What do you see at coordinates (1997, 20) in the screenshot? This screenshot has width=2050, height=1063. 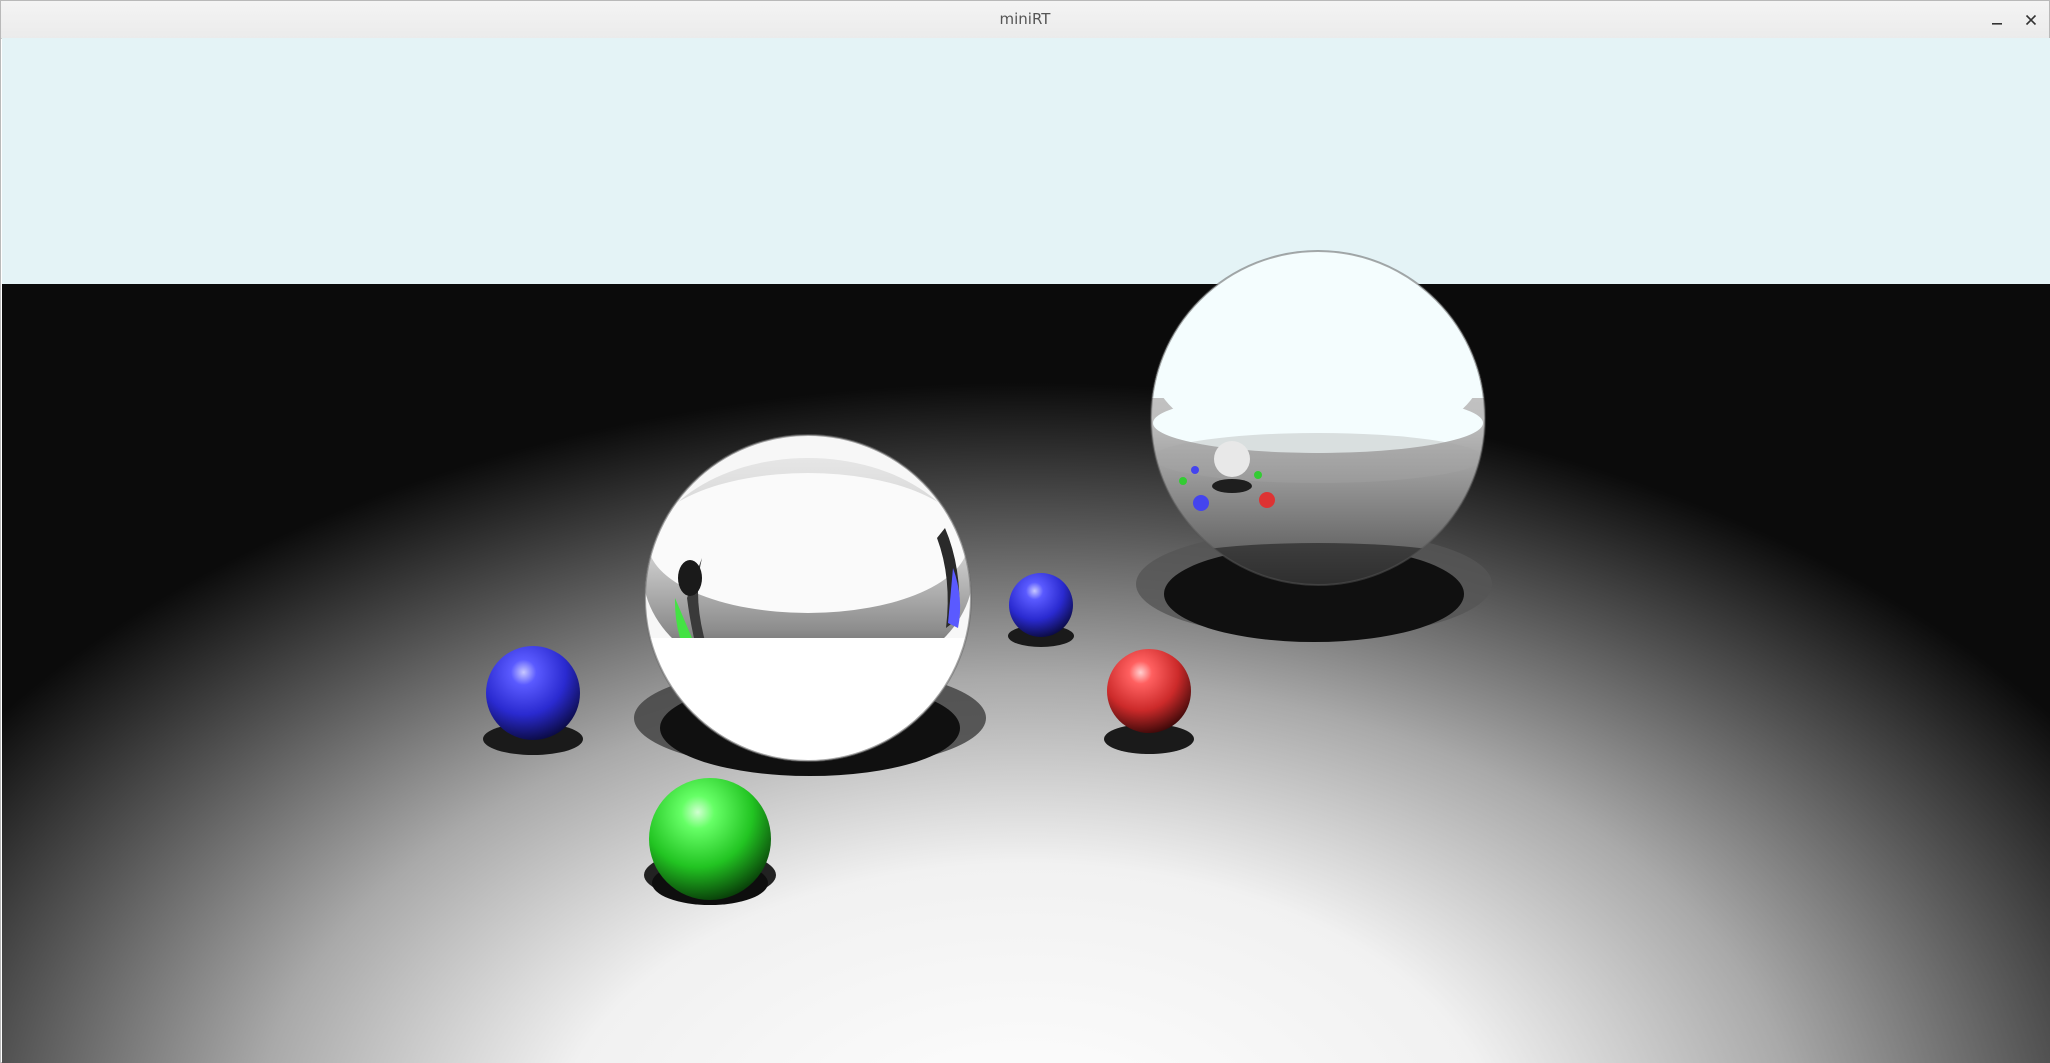 I see `minimize-button` at bounding box center [1997, 20].